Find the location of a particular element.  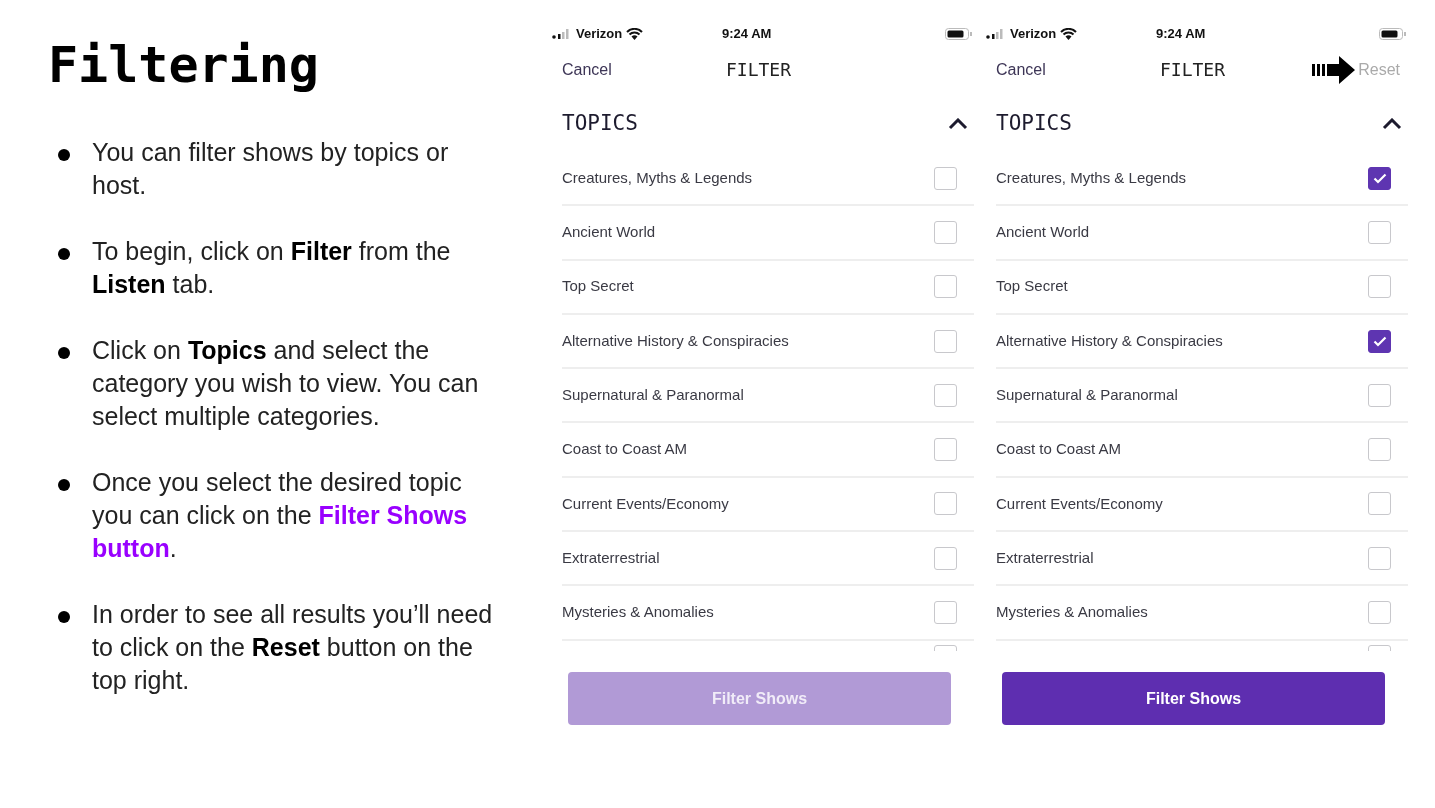

filter-shows-button: Filter Shows is located at coordinates (1193, 698).